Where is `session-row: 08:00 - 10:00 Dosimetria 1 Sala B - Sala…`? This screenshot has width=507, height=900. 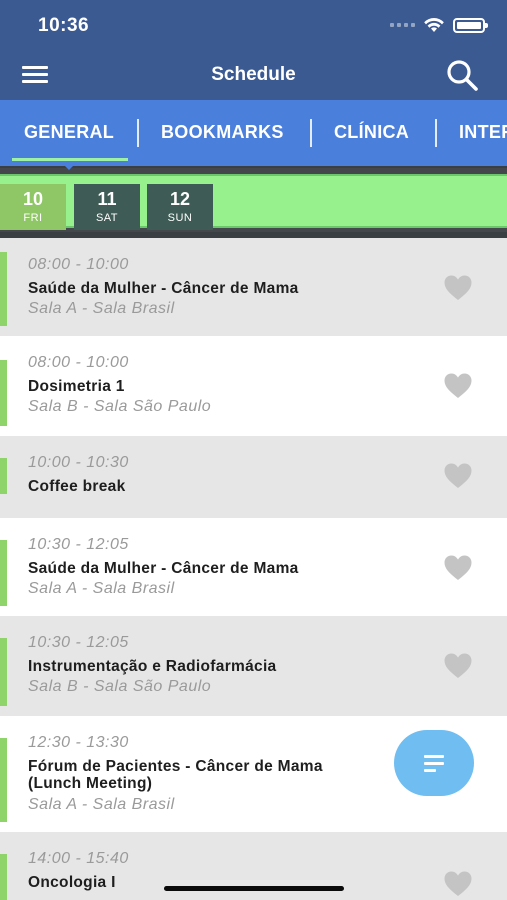
session-row: 08:00 - 10:00 Dosimetria 1 Sala B - Sala… is located at coordinates (253, 393).